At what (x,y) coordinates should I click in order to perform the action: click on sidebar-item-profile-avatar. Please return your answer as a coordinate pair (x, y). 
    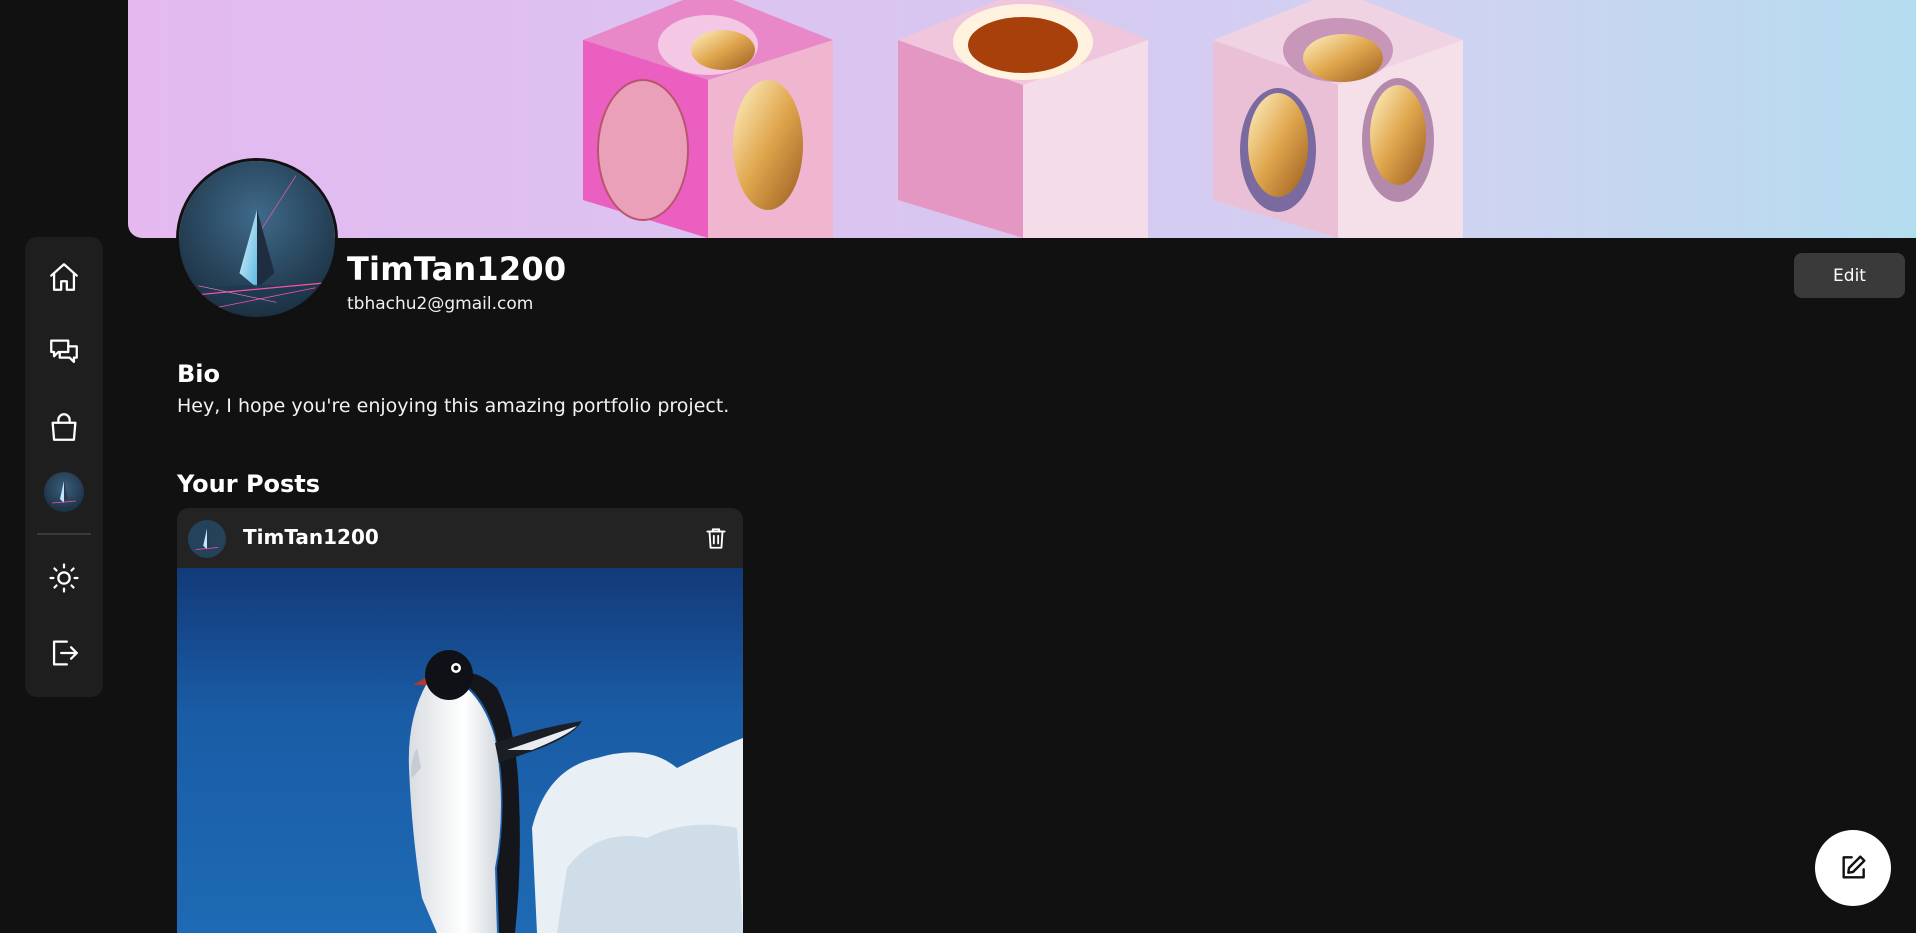
    Looking at the image, I should click on (64, 492).